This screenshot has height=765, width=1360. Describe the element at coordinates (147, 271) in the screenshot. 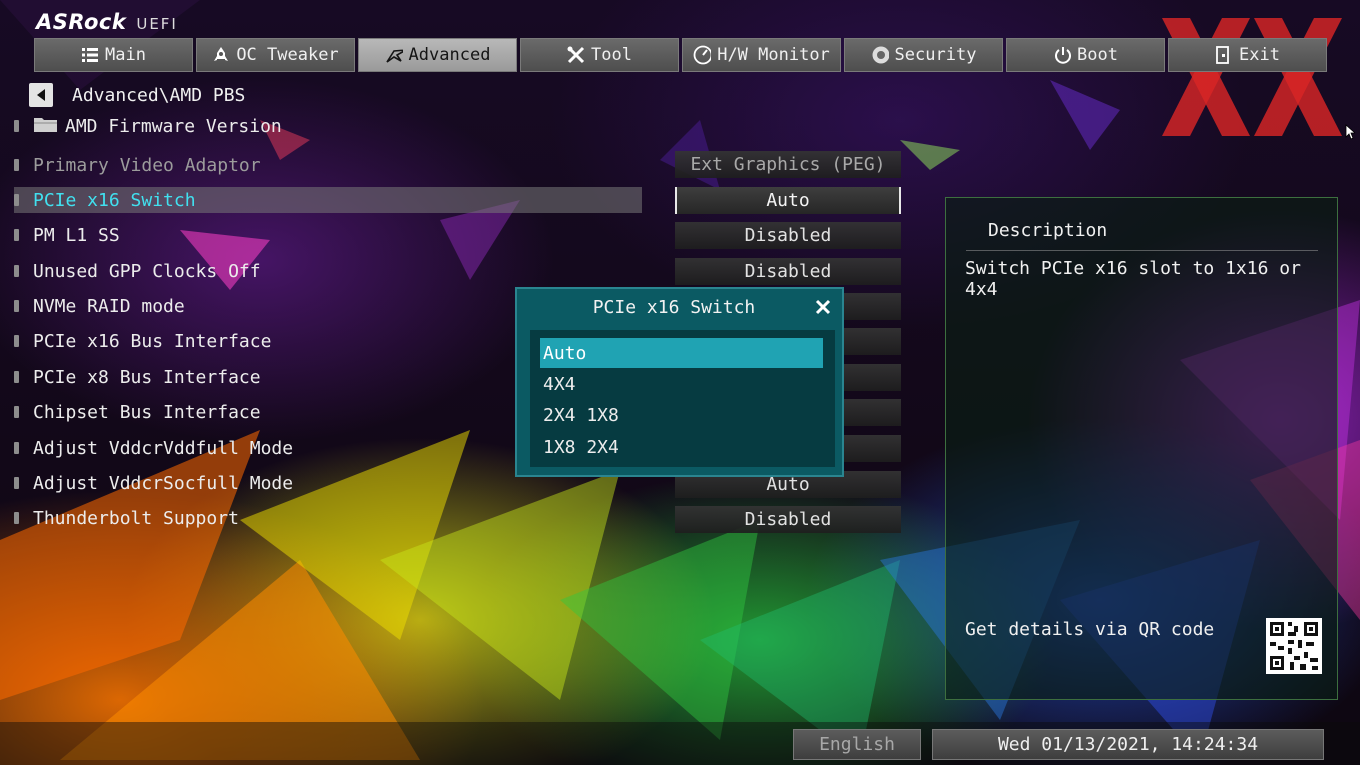

I see `setting-label: Unused GPP Clocks Off` at that location.